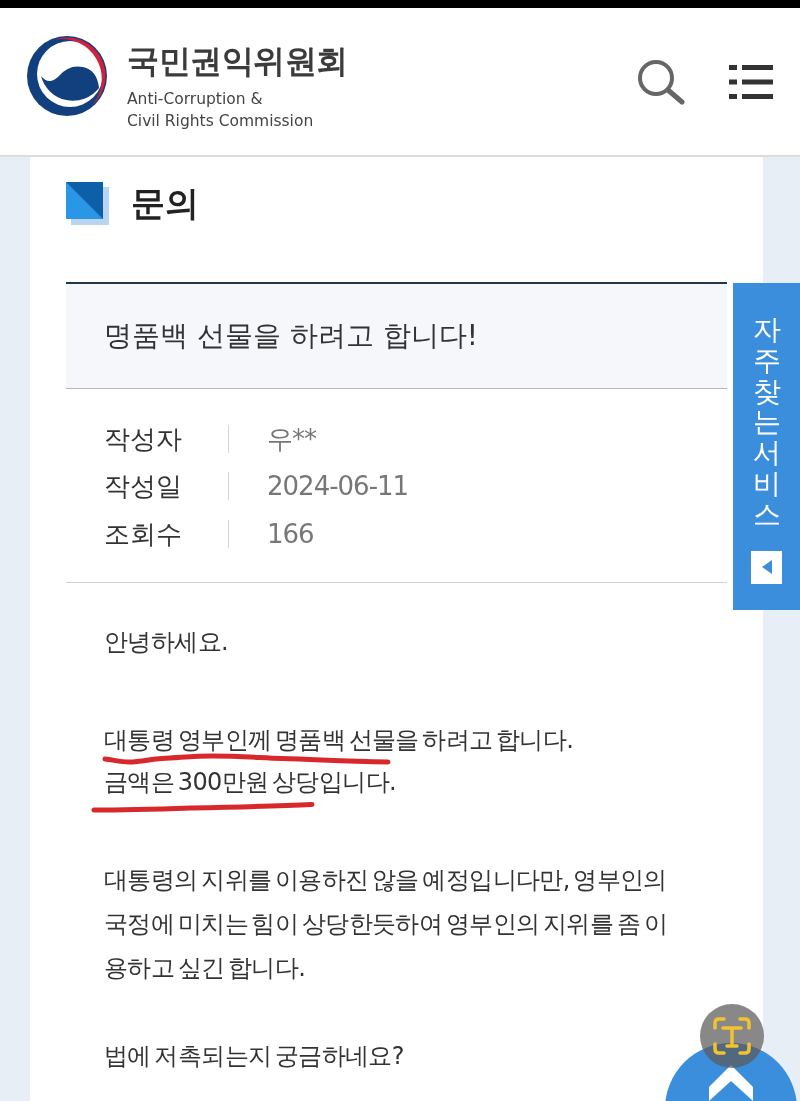 This screenshot has width=800, height=1101. I want to click on body-text: 금액은 300만원 상당입니다., so click(250, 781).